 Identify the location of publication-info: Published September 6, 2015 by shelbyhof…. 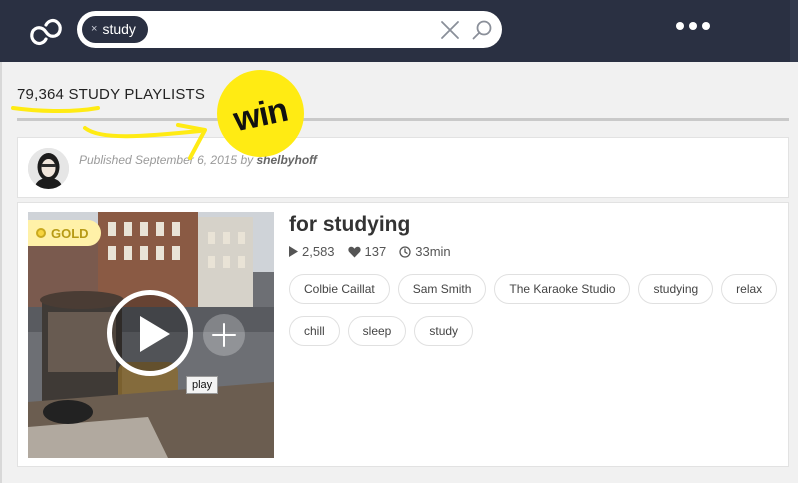
(198, 160).